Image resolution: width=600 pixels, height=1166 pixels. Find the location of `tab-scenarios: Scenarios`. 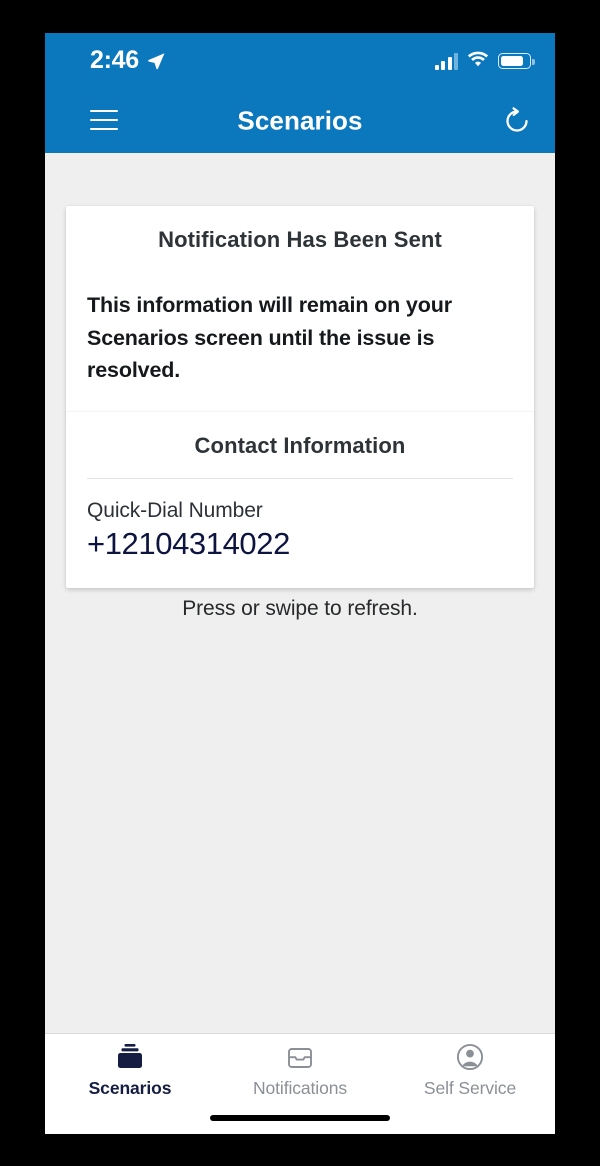

tab-scenarios: Scenarios is located at coordinates (130, 1073).